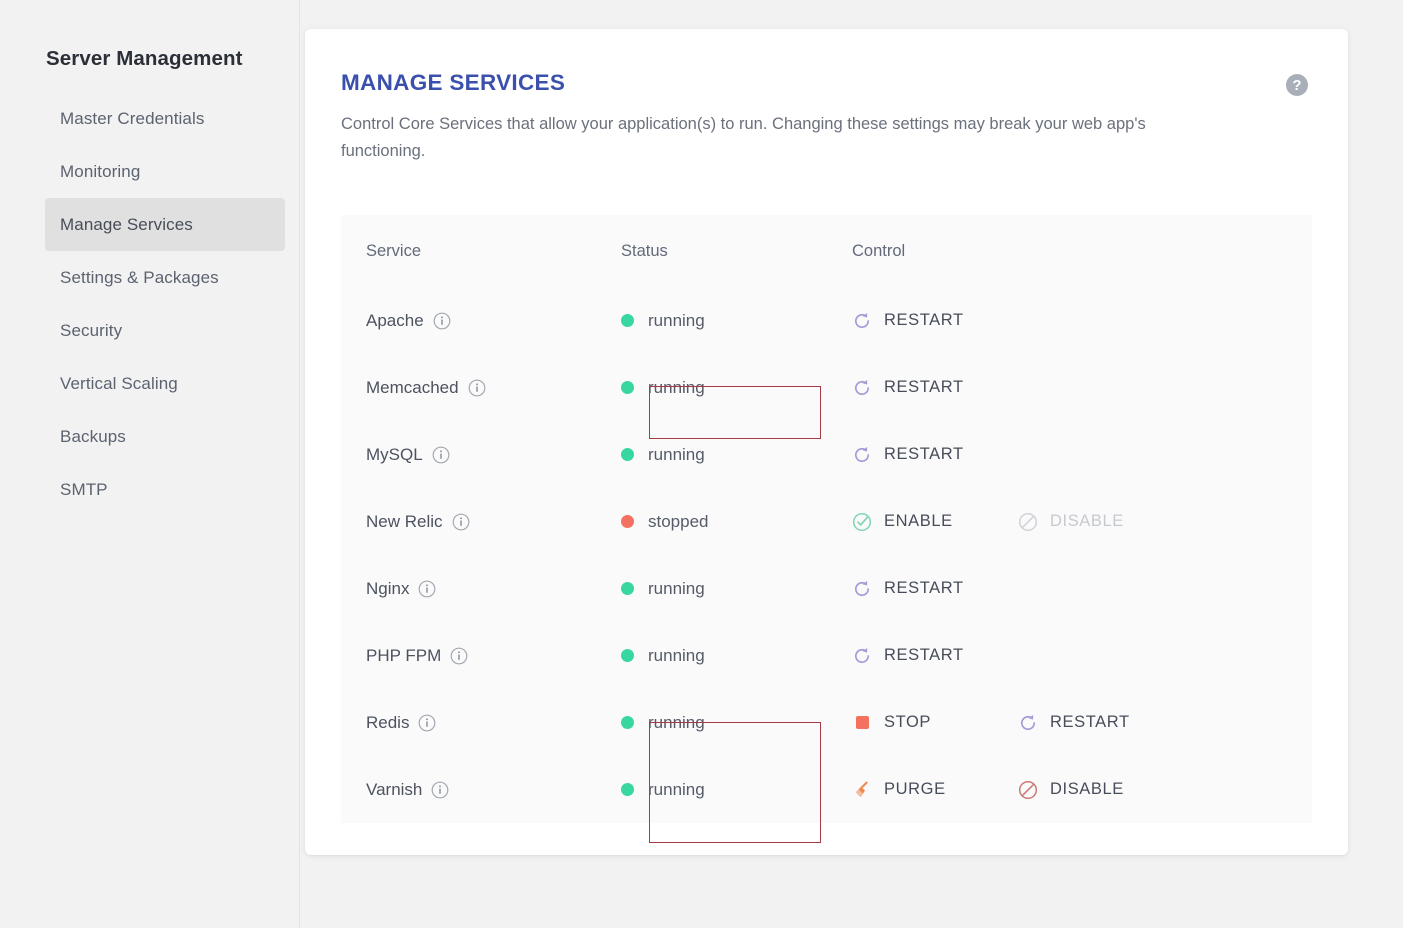 The image size is (1403, 928). What do you see at coordinates (139, 277) in the screenshot?
I see `sidebar-item-label: Settings & Packages` at bounding box center [139, 277].